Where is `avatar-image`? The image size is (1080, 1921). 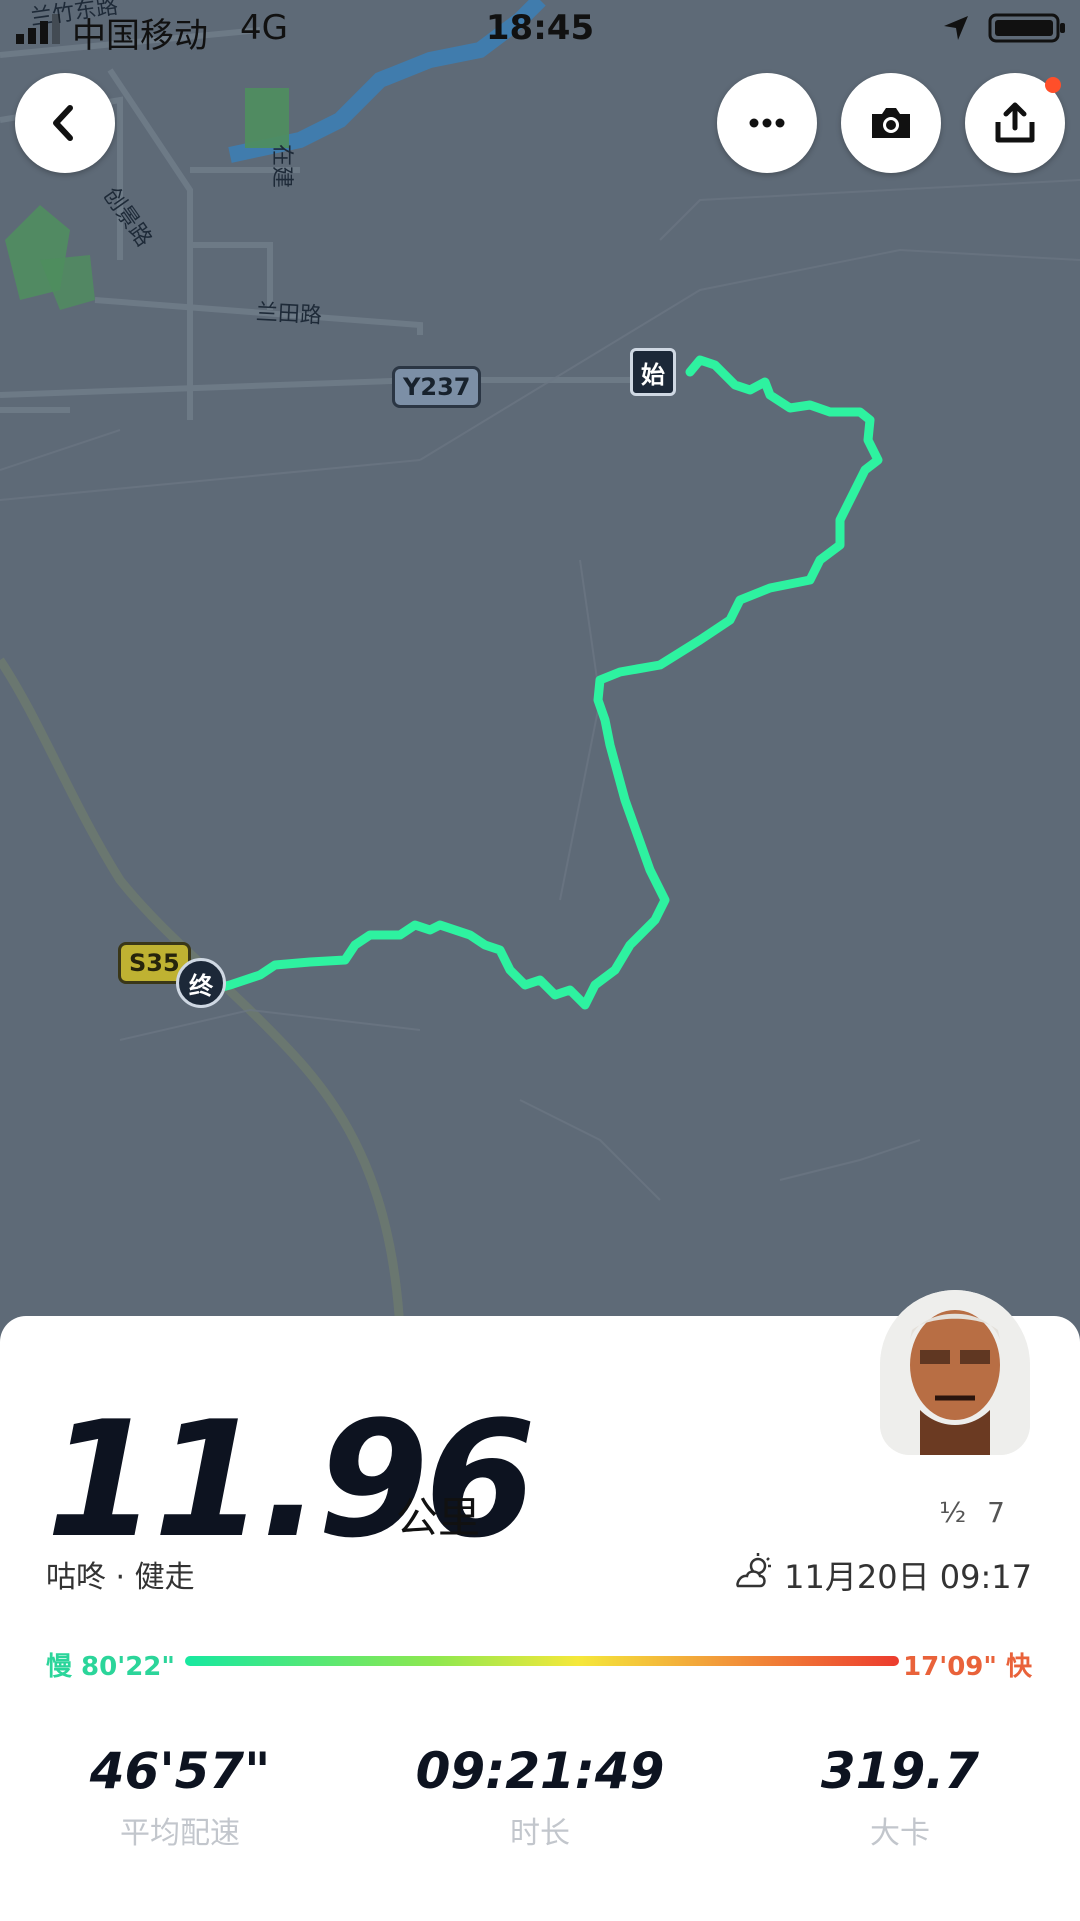
avatar-image is located at coordinates (955, 1372).